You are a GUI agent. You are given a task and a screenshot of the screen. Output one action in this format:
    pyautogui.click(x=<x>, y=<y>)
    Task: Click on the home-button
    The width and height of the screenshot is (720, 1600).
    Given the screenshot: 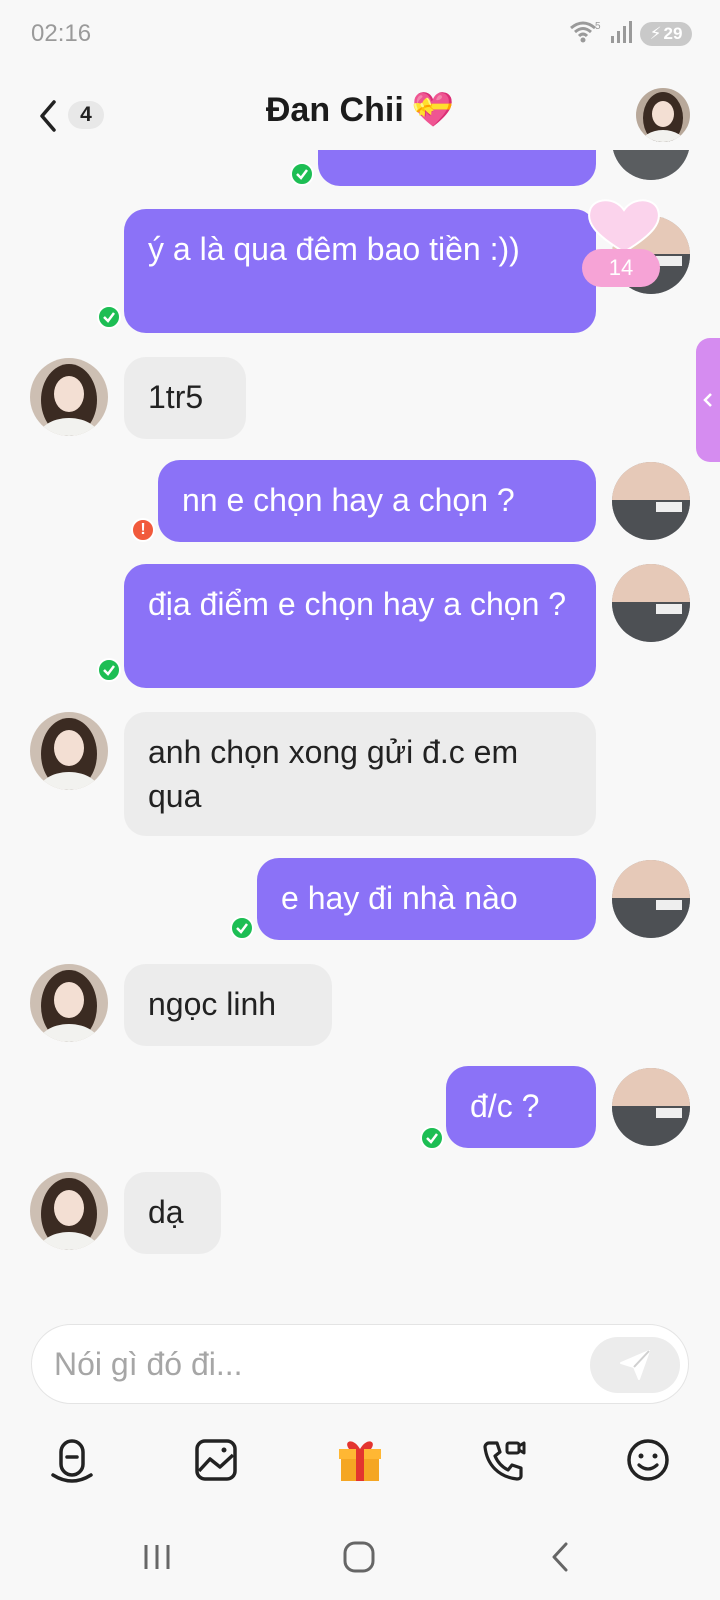 What is the action you would take?
    pyautogui.click(x=359, y=1557)
    